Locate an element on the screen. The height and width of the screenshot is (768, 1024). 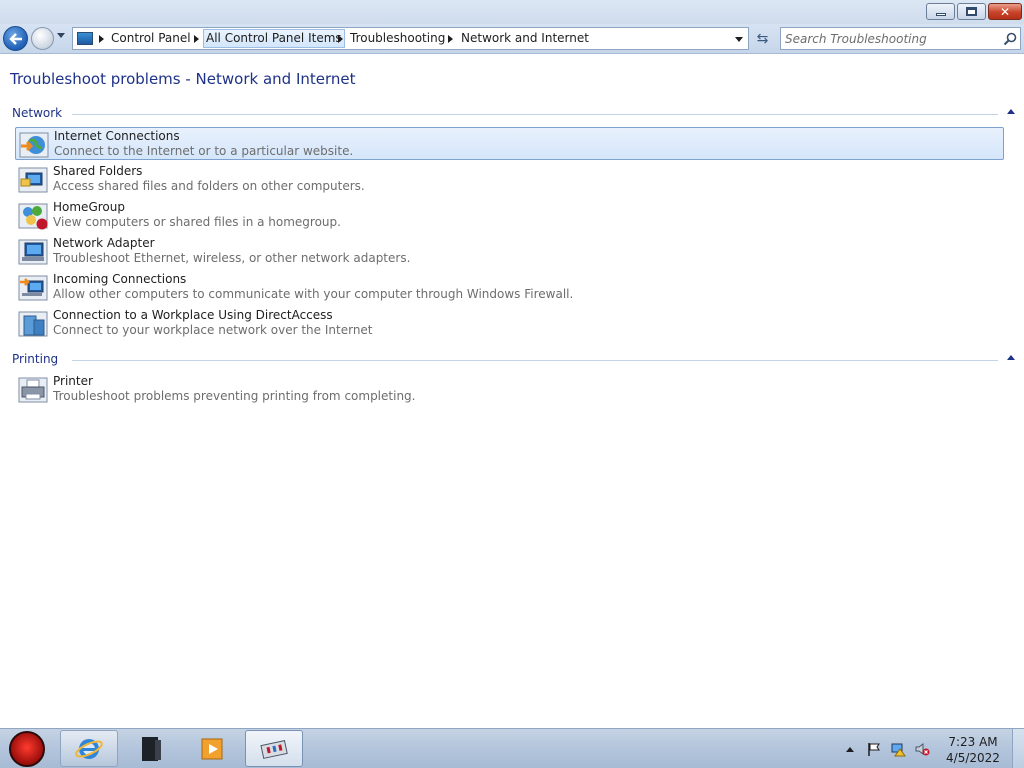
refresh-button: ⇆ is located at coordinates (762, 38).